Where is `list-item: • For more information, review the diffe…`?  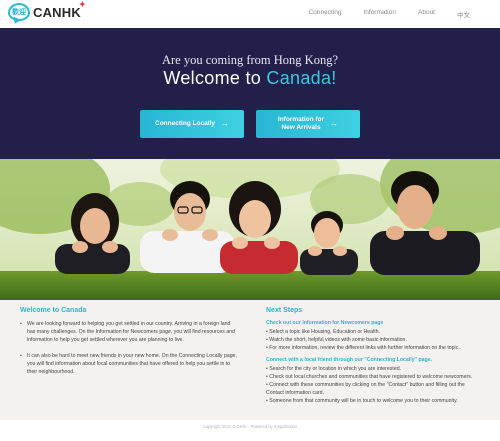 list-item: • For more information, review the diffe… is located at coordinates (364, 348).